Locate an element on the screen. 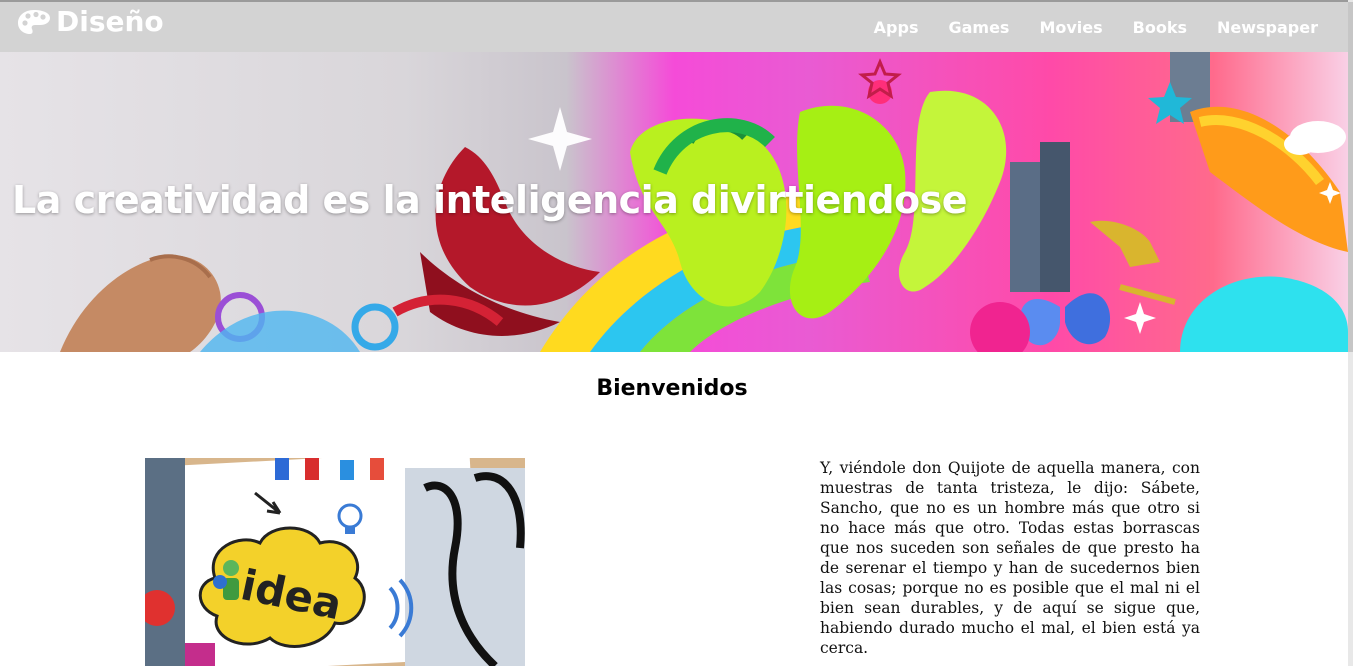  palette-icon is located at coordinates (34, 22).